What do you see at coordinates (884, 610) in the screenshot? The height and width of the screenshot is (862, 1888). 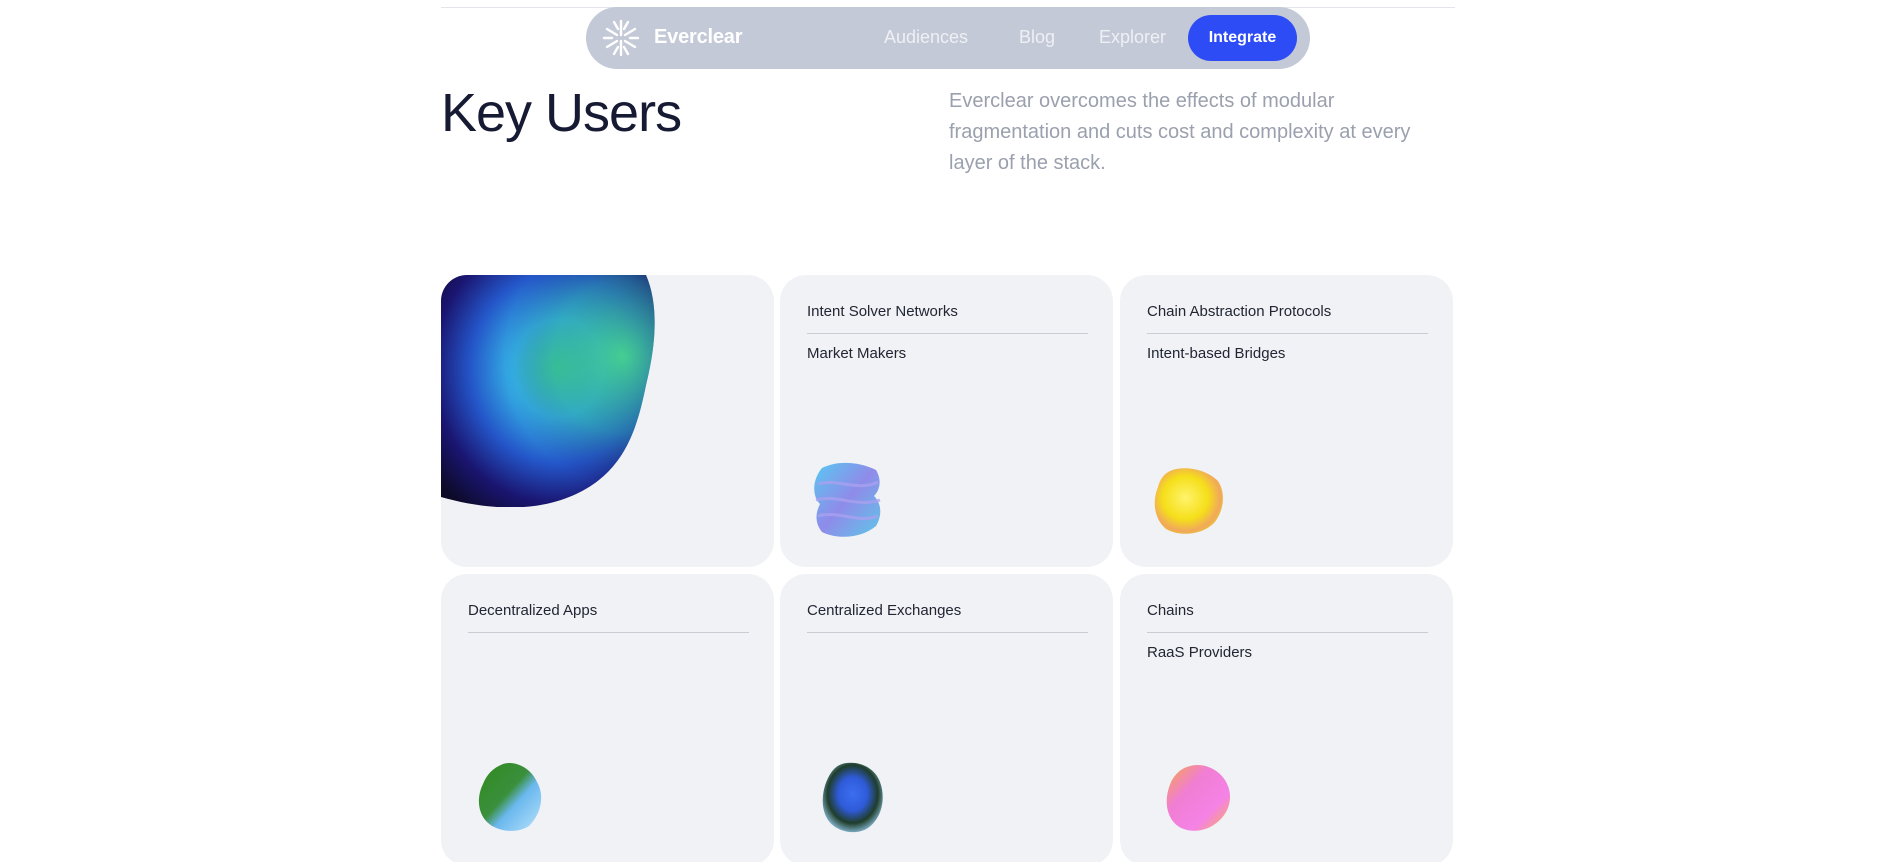 I see `card-item-label: Centralized Exchanges` at bounding box center [884, 610].